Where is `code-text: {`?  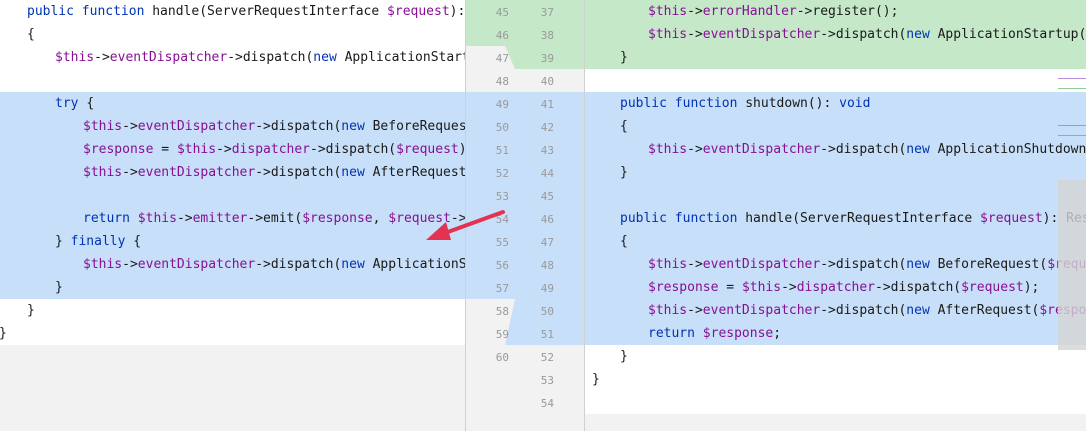 code-text: { is located at coordinates (31, 34).